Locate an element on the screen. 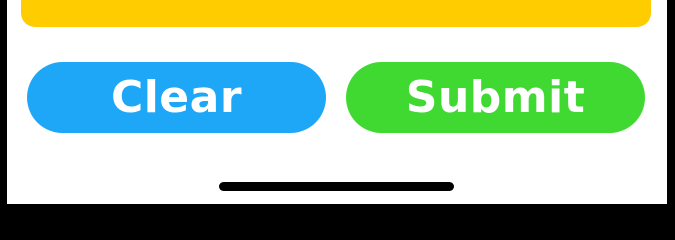 The image size is (675, 240). clear-button: Clear is located at coordinates (176, 97).